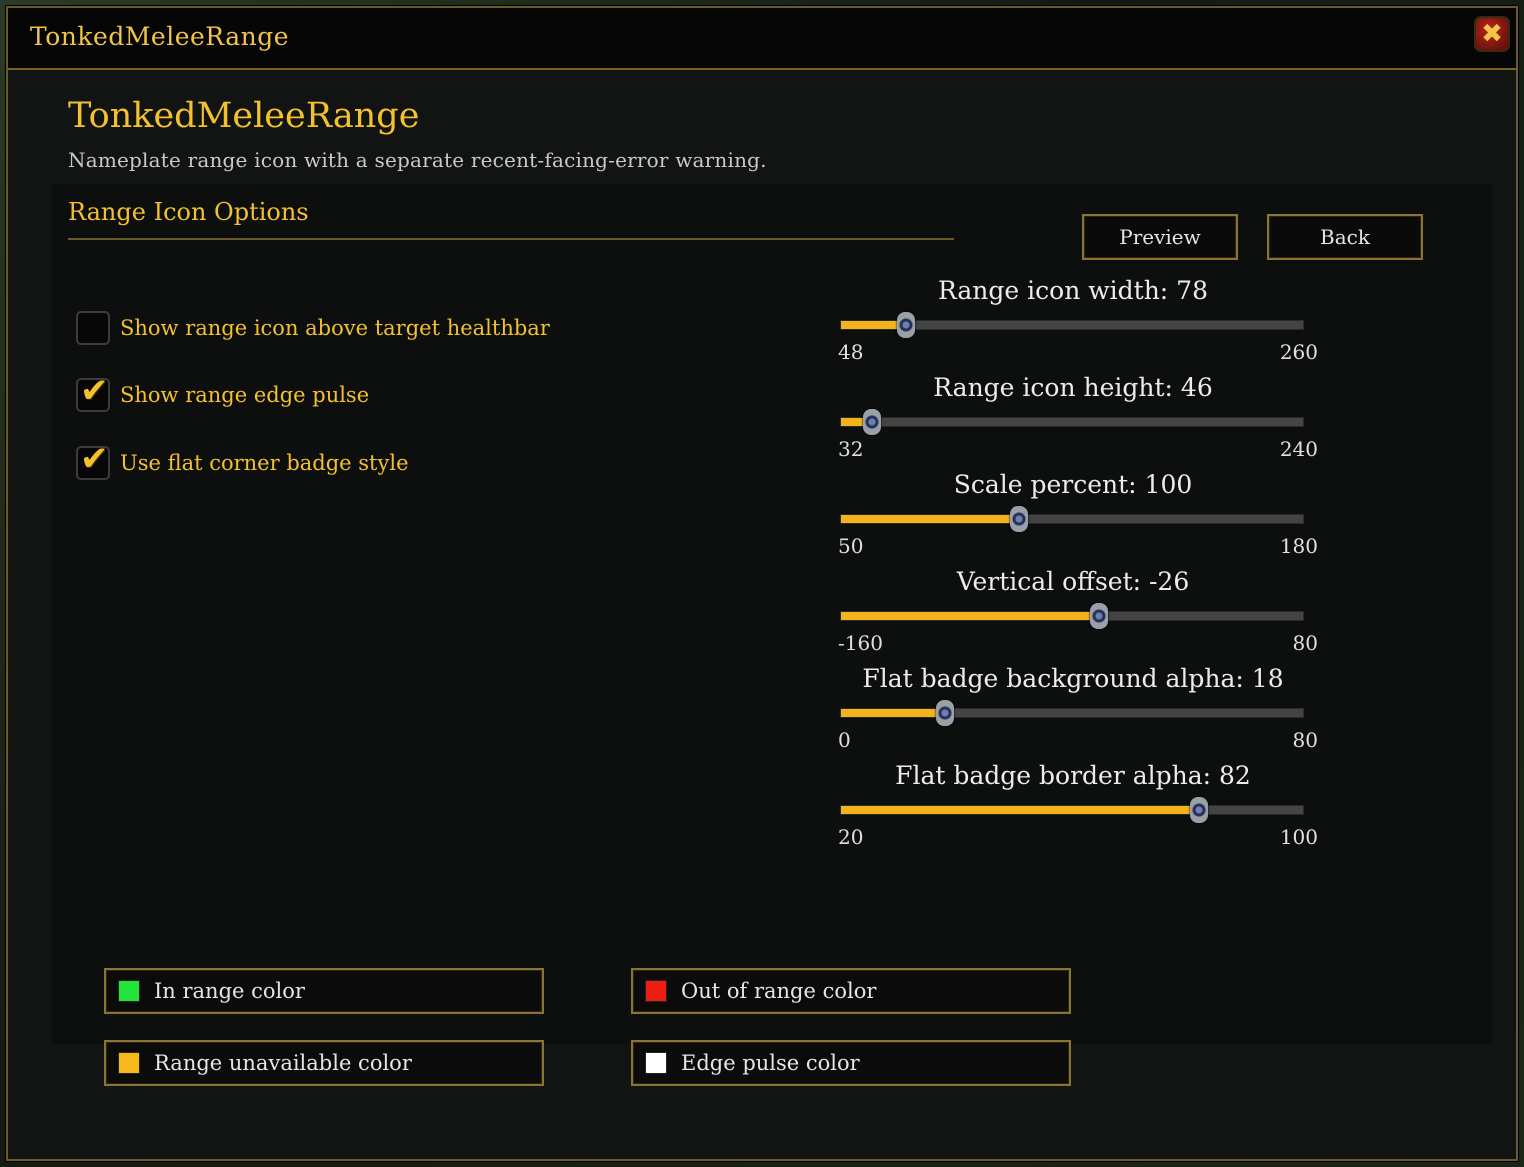 The height and width of the screenshot is (1167, 1524). I want to click on range-unavailable-color-button: Range unavailable color, so click(324, 1063).